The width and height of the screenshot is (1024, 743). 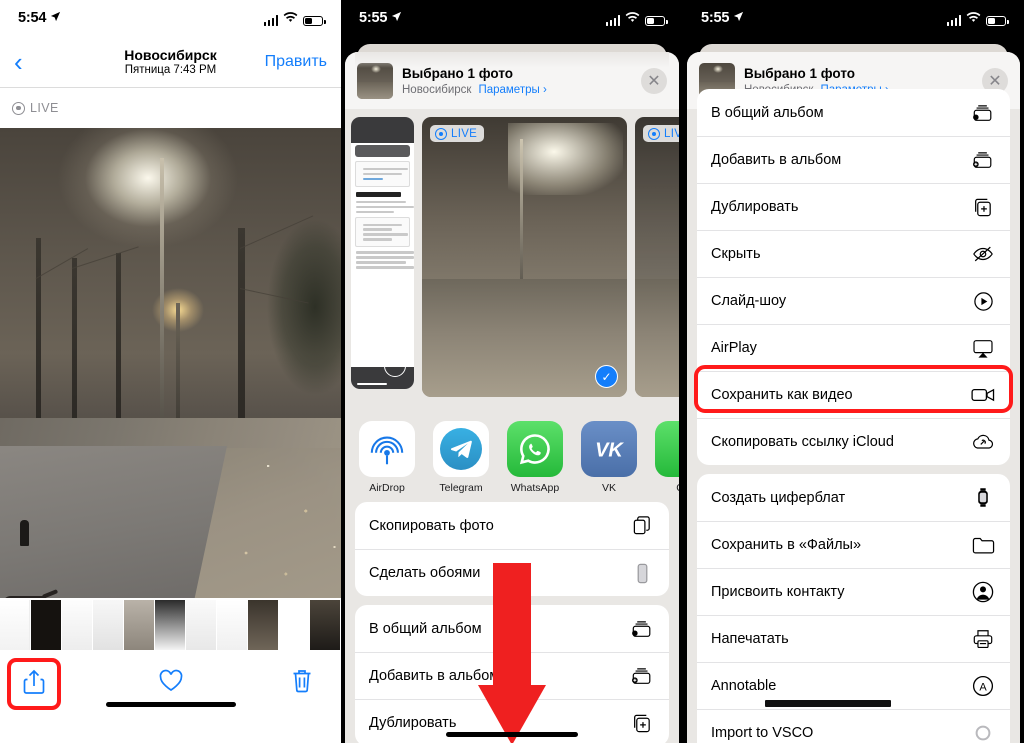 What do you see at coordinates (382, 232) in the screenshot?
I see `mini-code-box` at bounding box center [382, 232].